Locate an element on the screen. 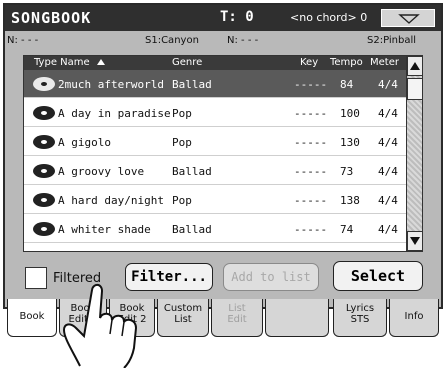 The image size is (446, 369). tab-4: List Edit is located at coordinates (237, 318).